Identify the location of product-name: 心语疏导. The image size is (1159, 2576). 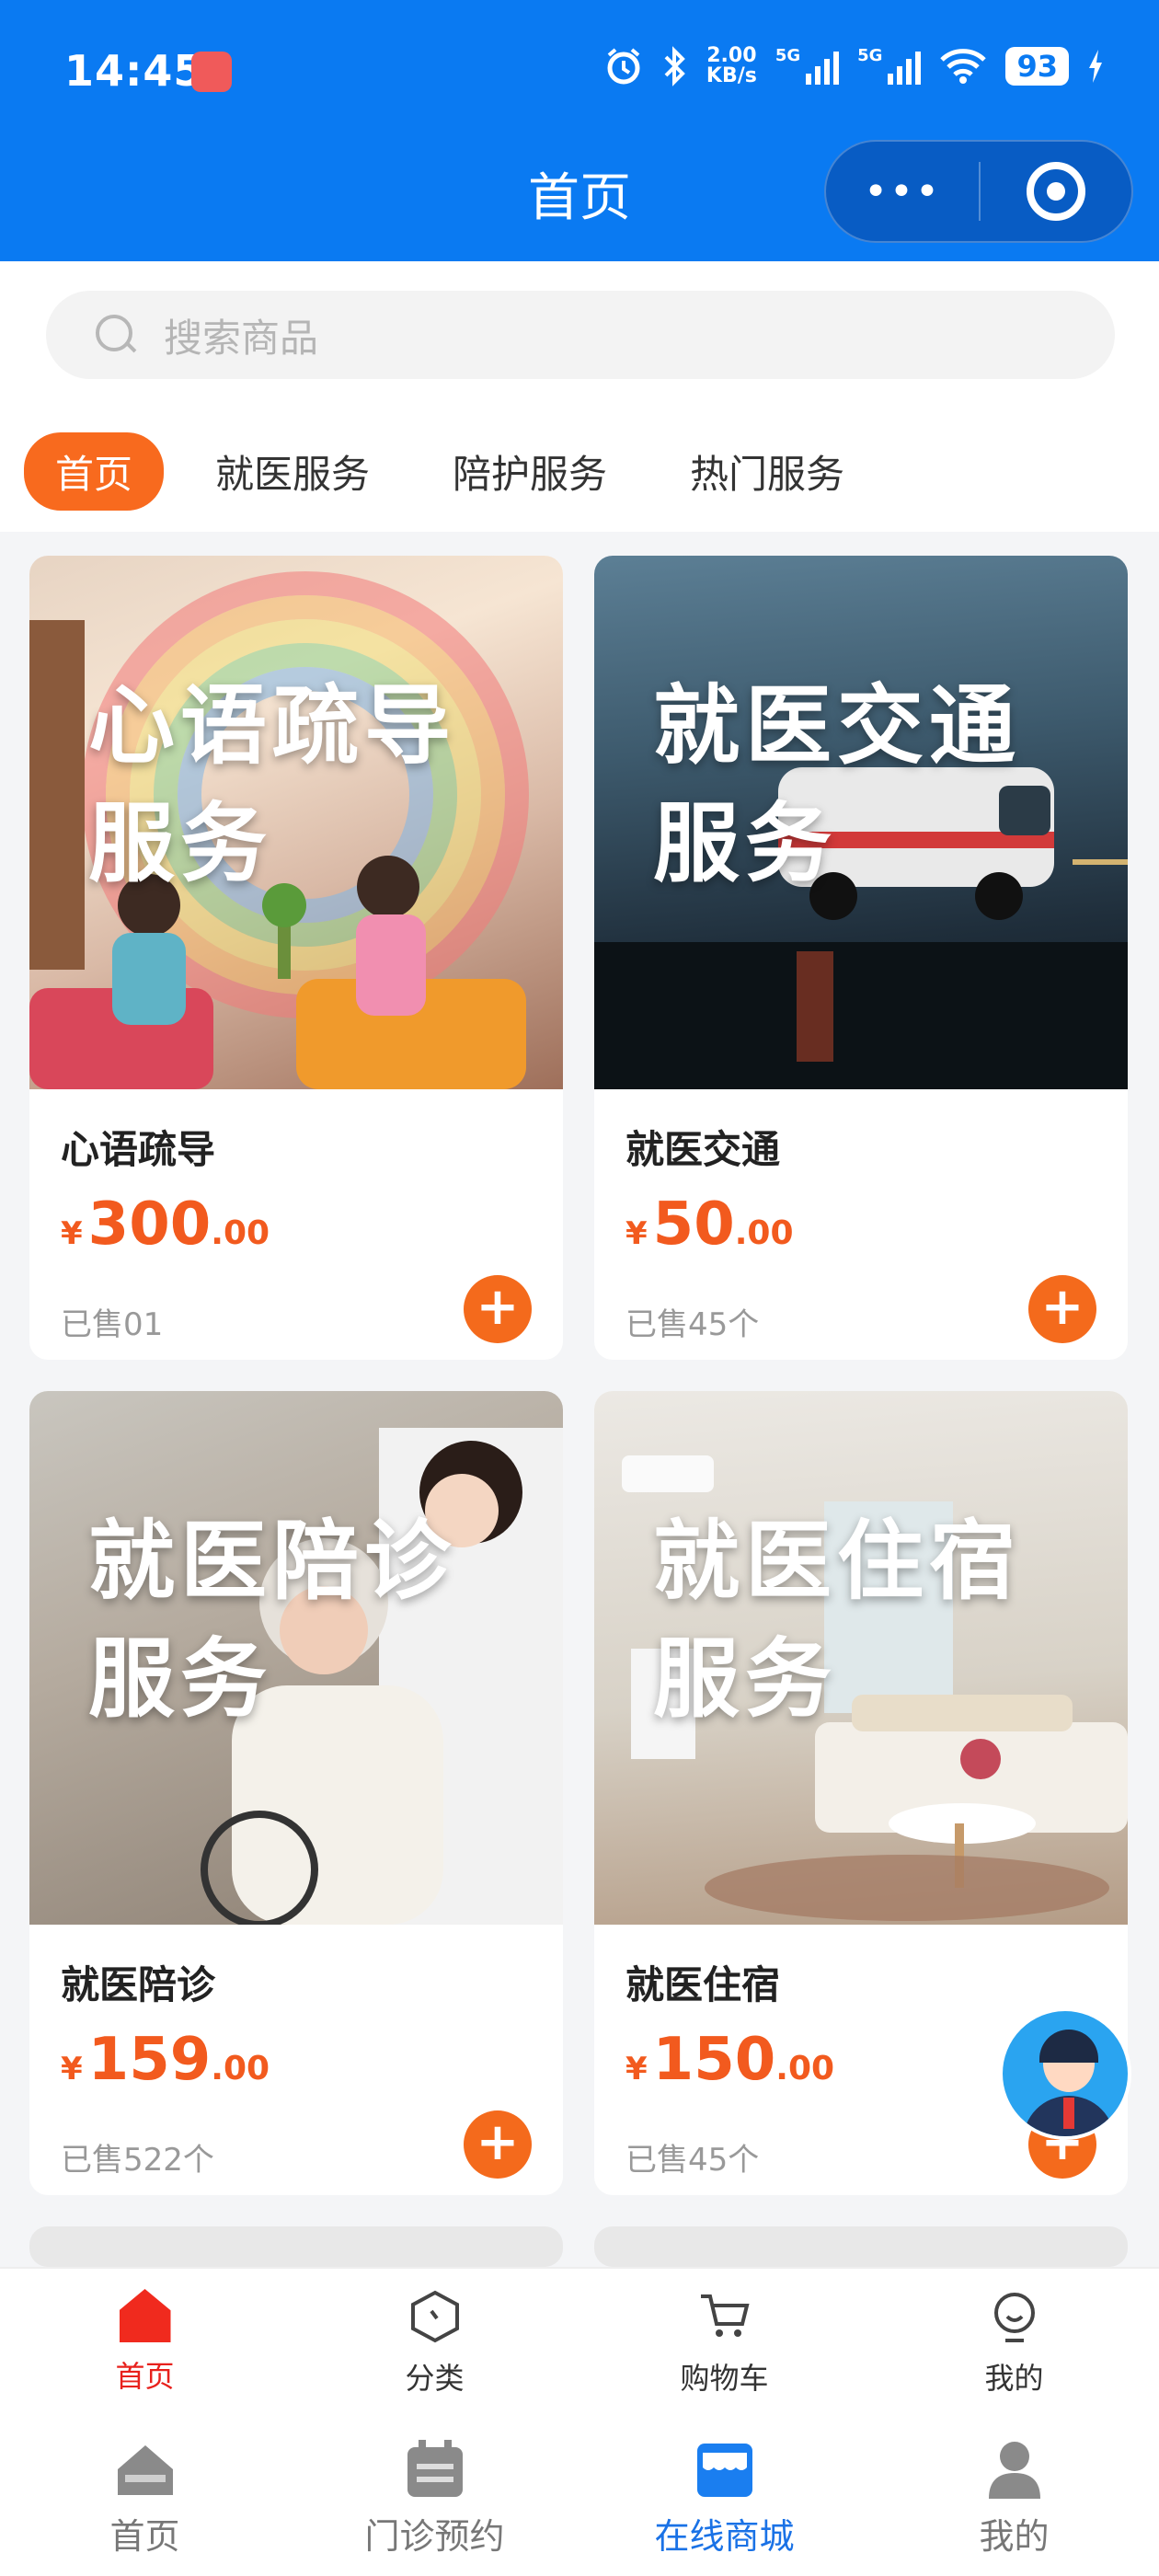
(138, 1147).